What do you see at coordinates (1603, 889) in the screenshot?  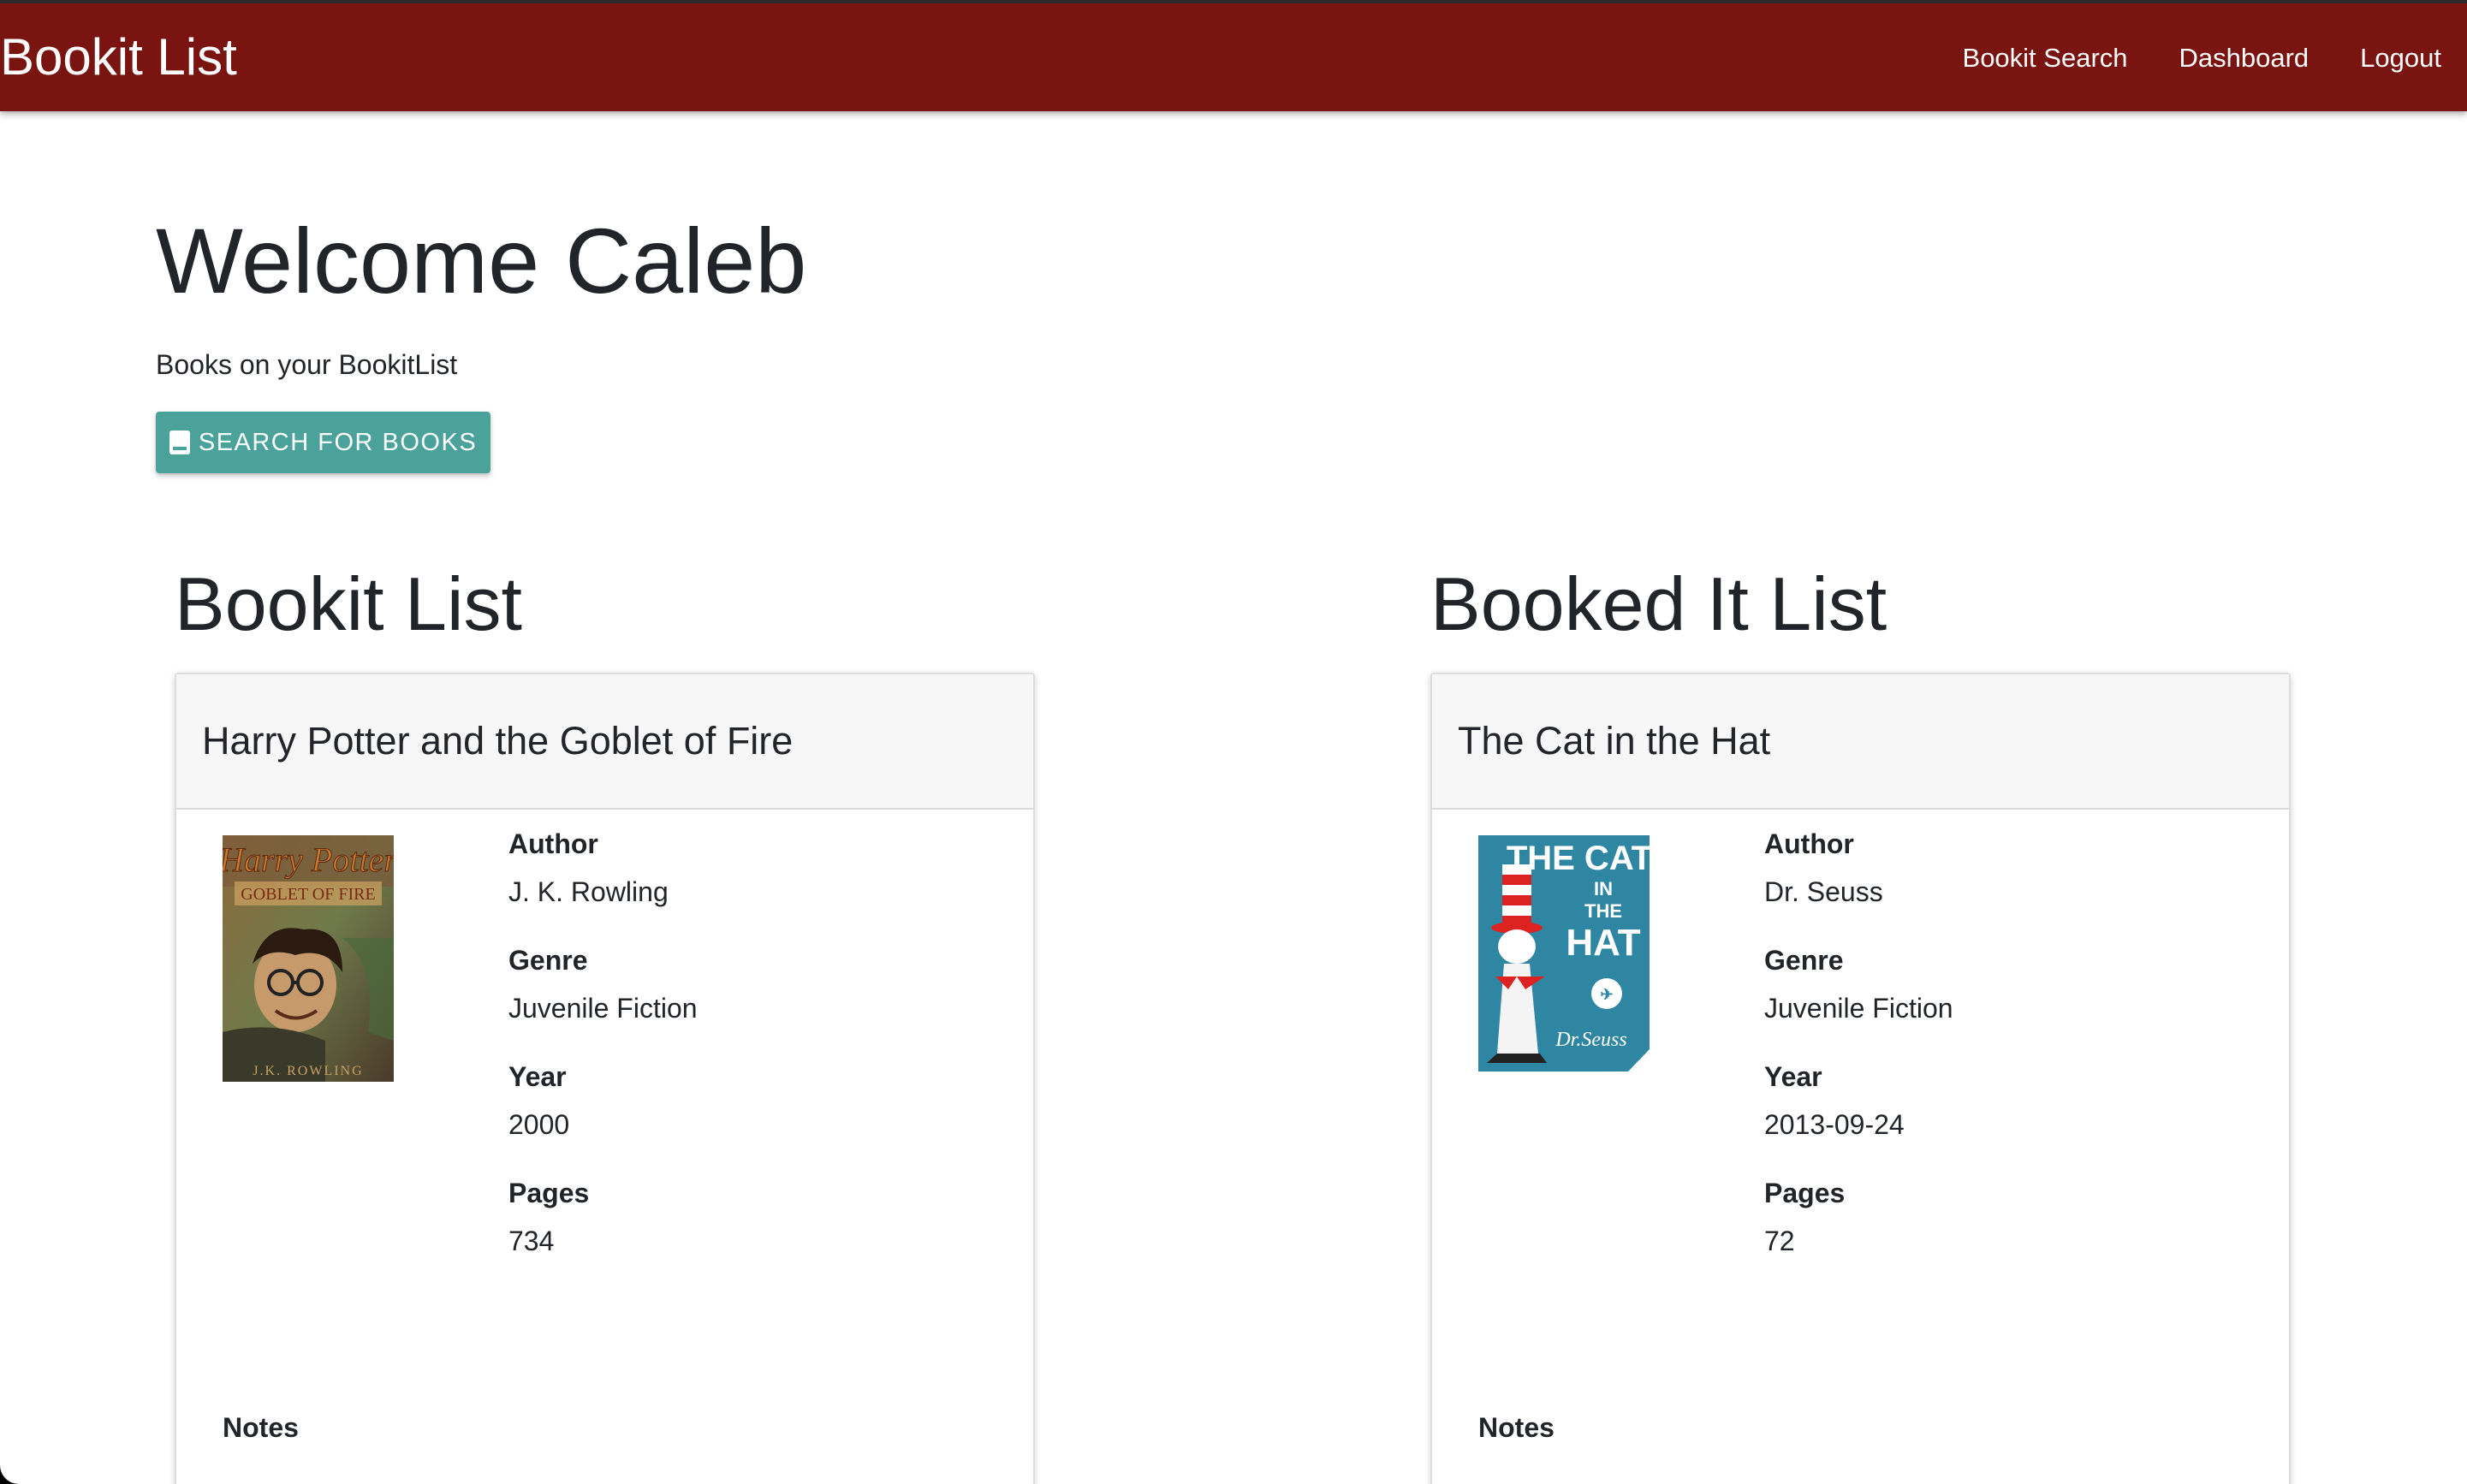 I see `cover-line-2: IN` at bounding box center [1603, 889].